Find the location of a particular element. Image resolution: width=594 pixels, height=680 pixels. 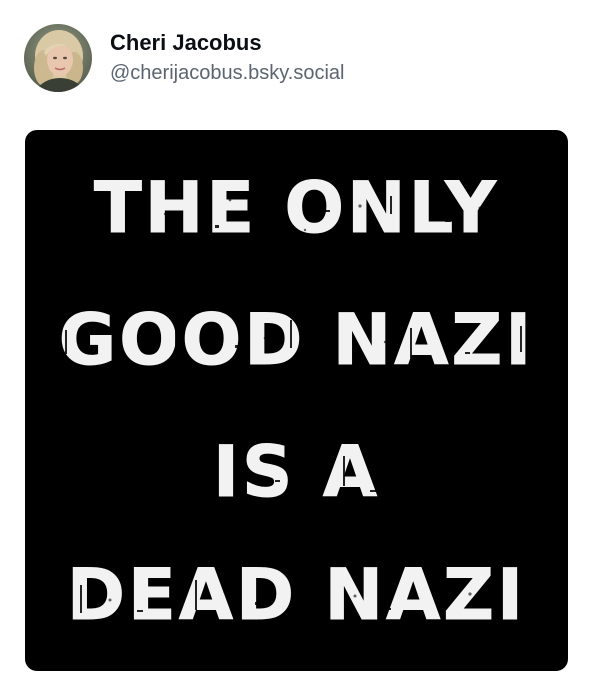

post-header: Cheri Jacobus @cherijacobus.bsky.social is located at coordinates (184, 58).